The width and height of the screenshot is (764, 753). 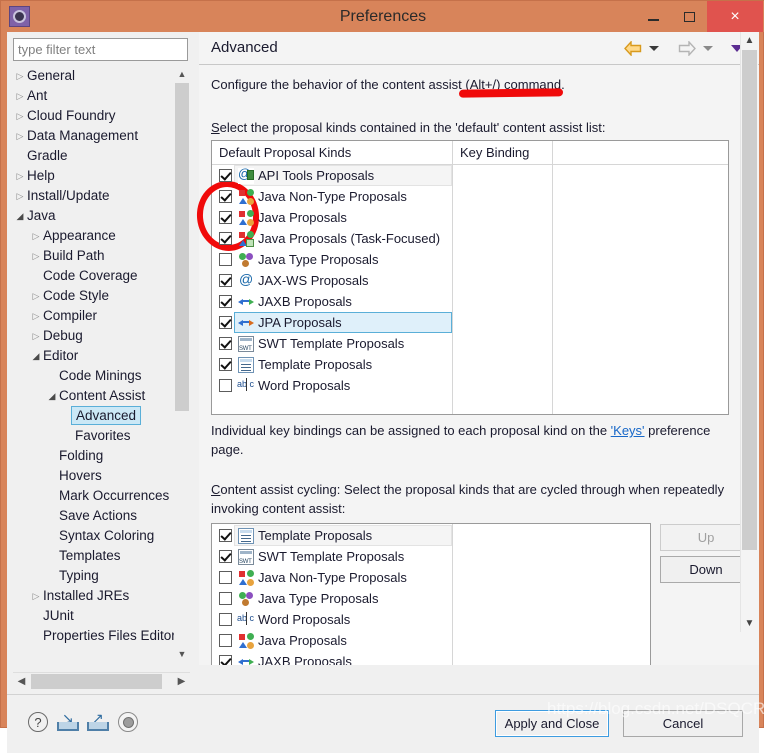 What do you see at coordinates (100, 49) in the screenshot?
I see `filter-input` at bounding box center [100, 49].